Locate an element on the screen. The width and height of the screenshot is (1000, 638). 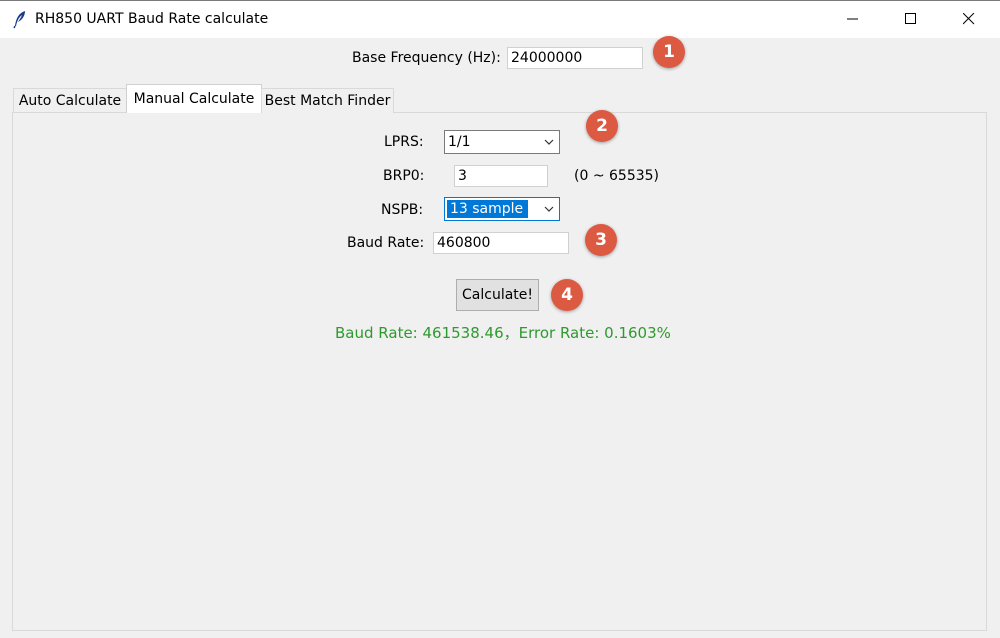
tab-best-match-finder: Best Match Finder is located at coordinates (327, 100).